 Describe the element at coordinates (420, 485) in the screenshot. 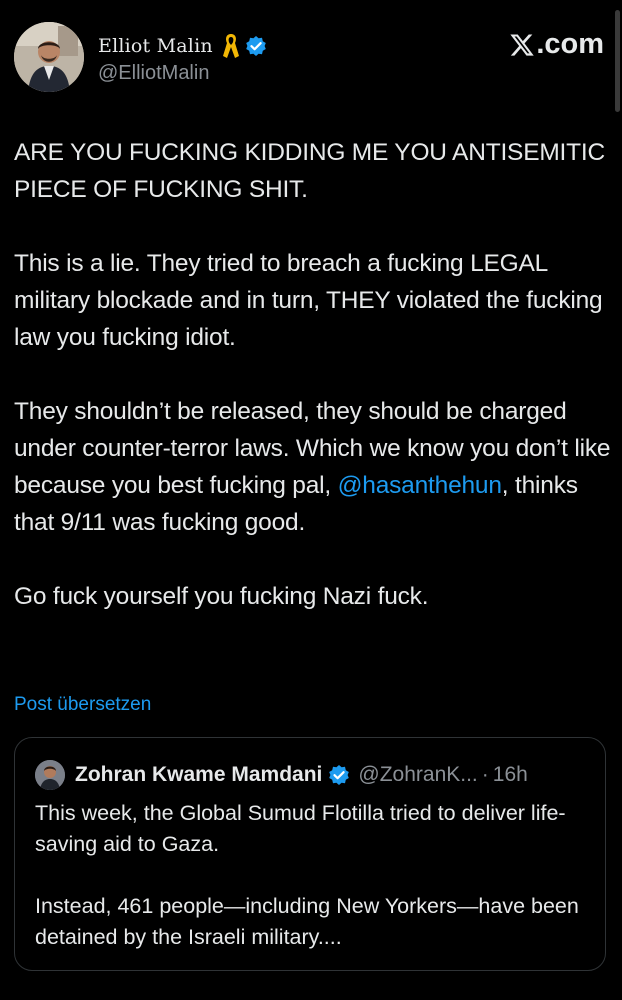

I see `mention-link: @hasanthehun` at that location.